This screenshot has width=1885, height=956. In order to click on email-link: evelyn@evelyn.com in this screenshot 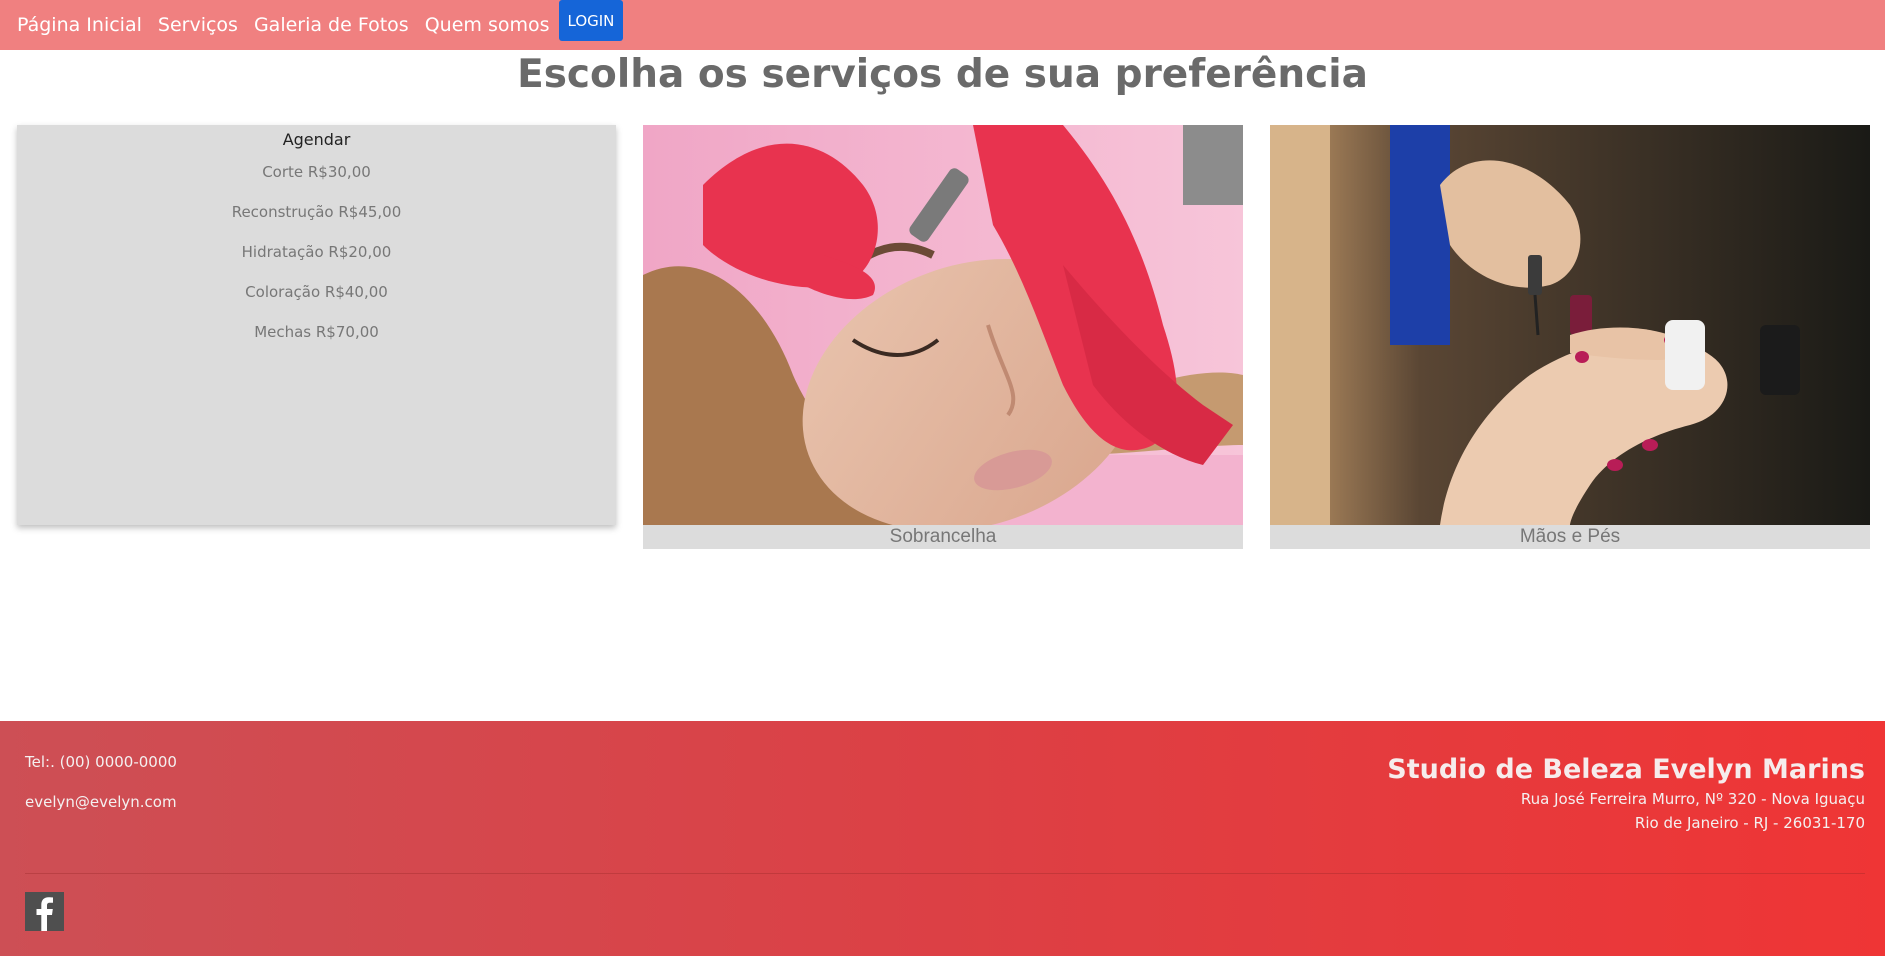, I will do `click(101, 811)`.